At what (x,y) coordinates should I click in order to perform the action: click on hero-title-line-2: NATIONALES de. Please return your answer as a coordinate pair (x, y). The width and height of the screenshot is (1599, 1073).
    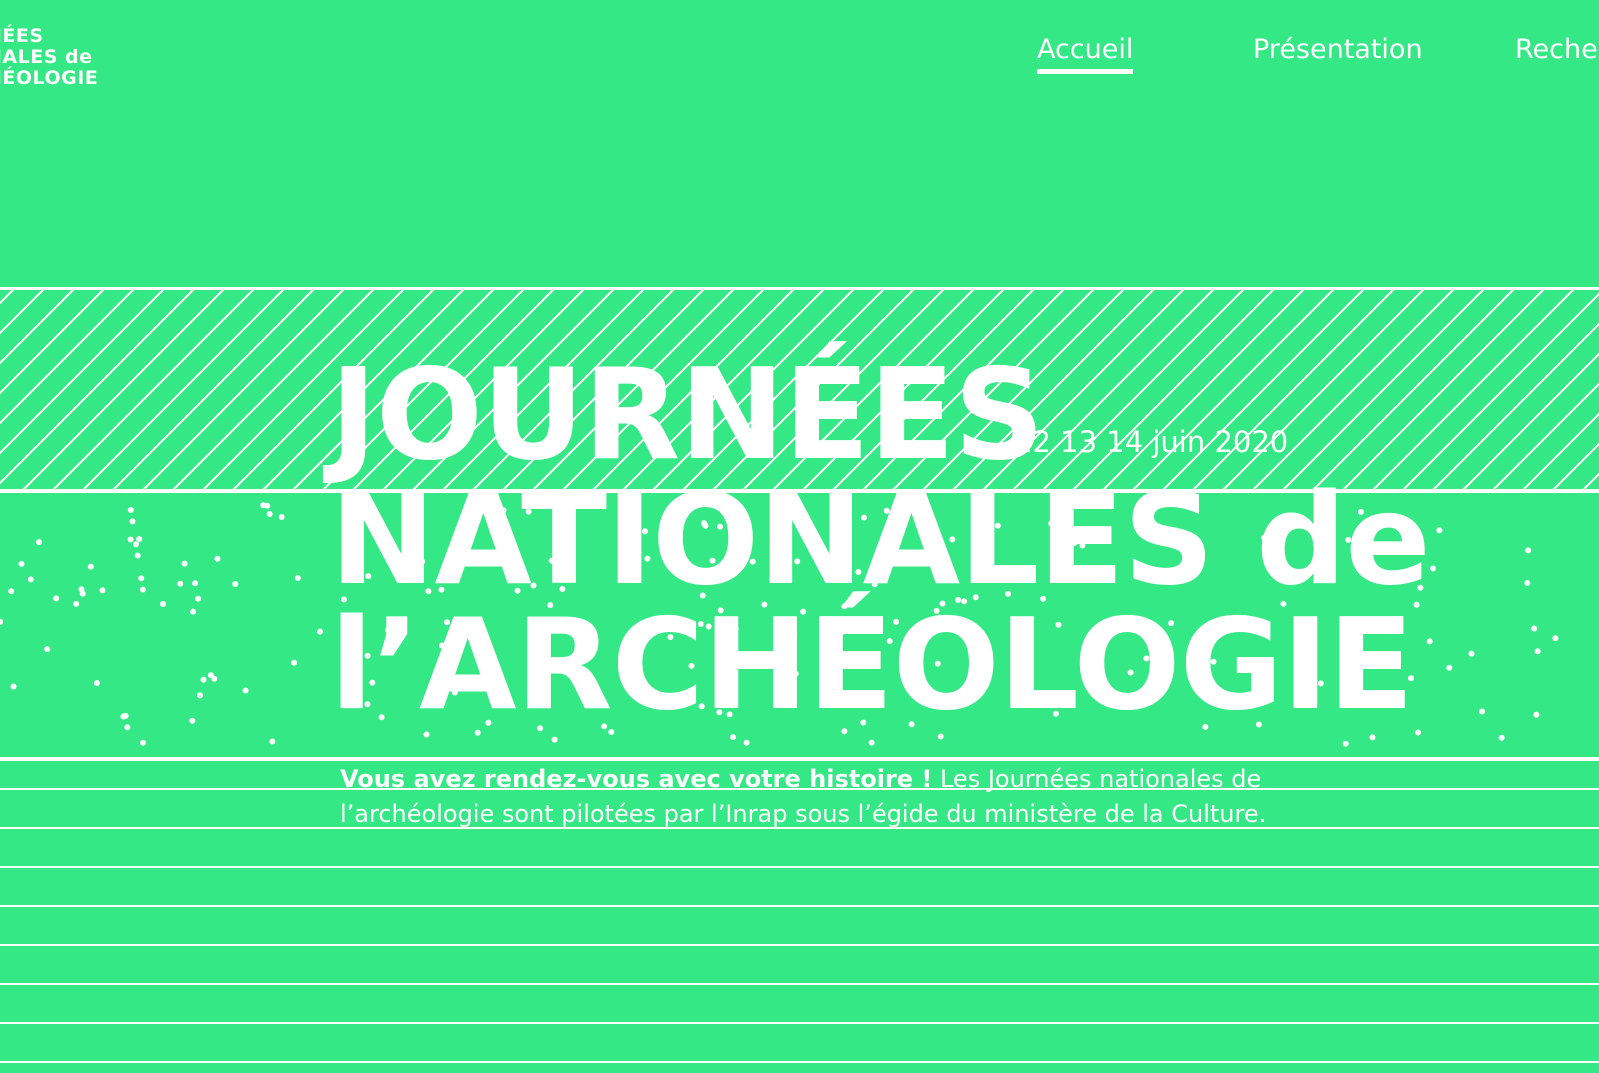
    Looking at the image, I should click on (880, 539).